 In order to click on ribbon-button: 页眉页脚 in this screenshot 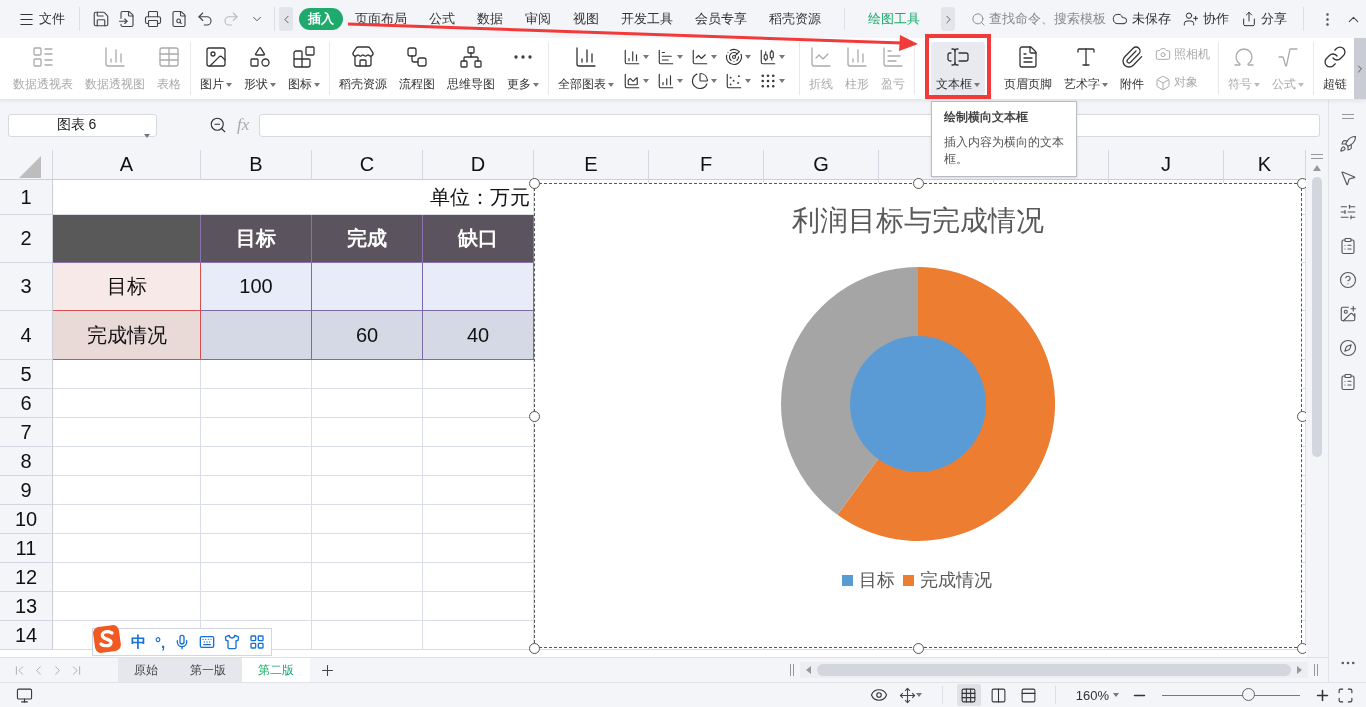, I will do `click(1028, 68)`.